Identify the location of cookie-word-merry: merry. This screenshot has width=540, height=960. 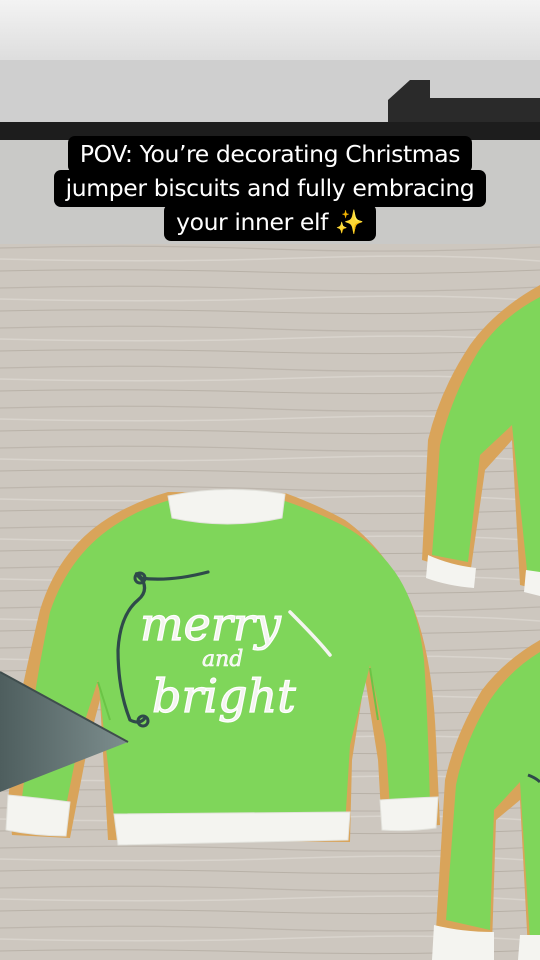
(211, 624).